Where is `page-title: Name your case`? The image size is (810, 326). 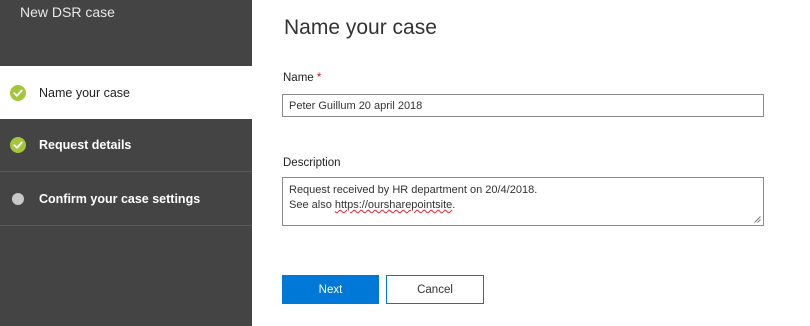
page-title: Name your case is located at coordinates (360, 27).